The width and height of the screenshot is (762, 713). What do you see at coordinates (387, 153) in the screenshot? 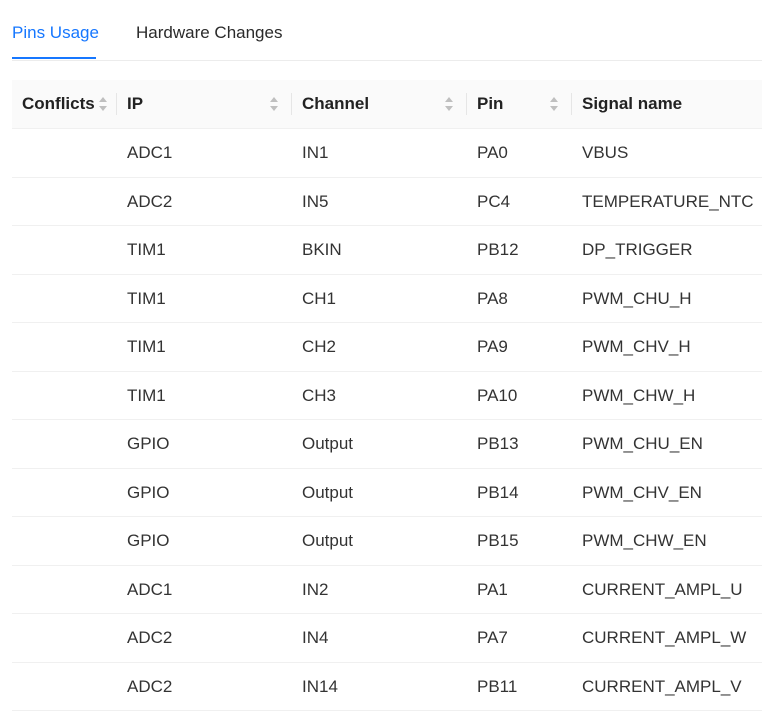
I see `table-row: ADC1 IN1 PA0 VBUS` at bounding box center [387, 153].